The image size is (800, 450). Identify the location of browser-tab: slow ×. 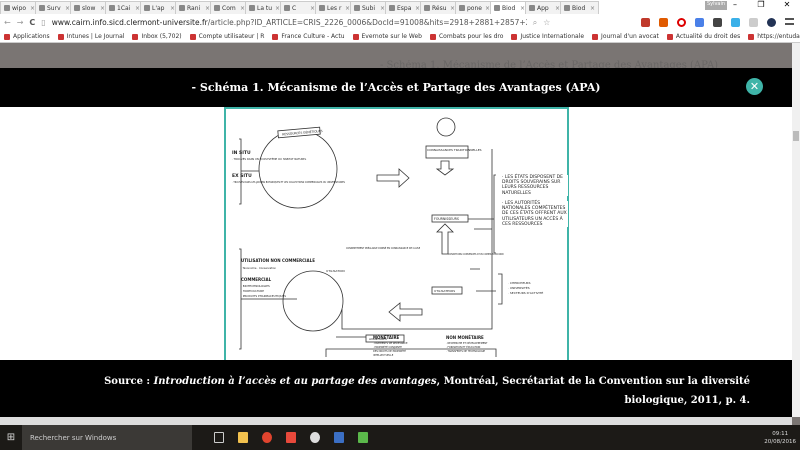
(89, 7).